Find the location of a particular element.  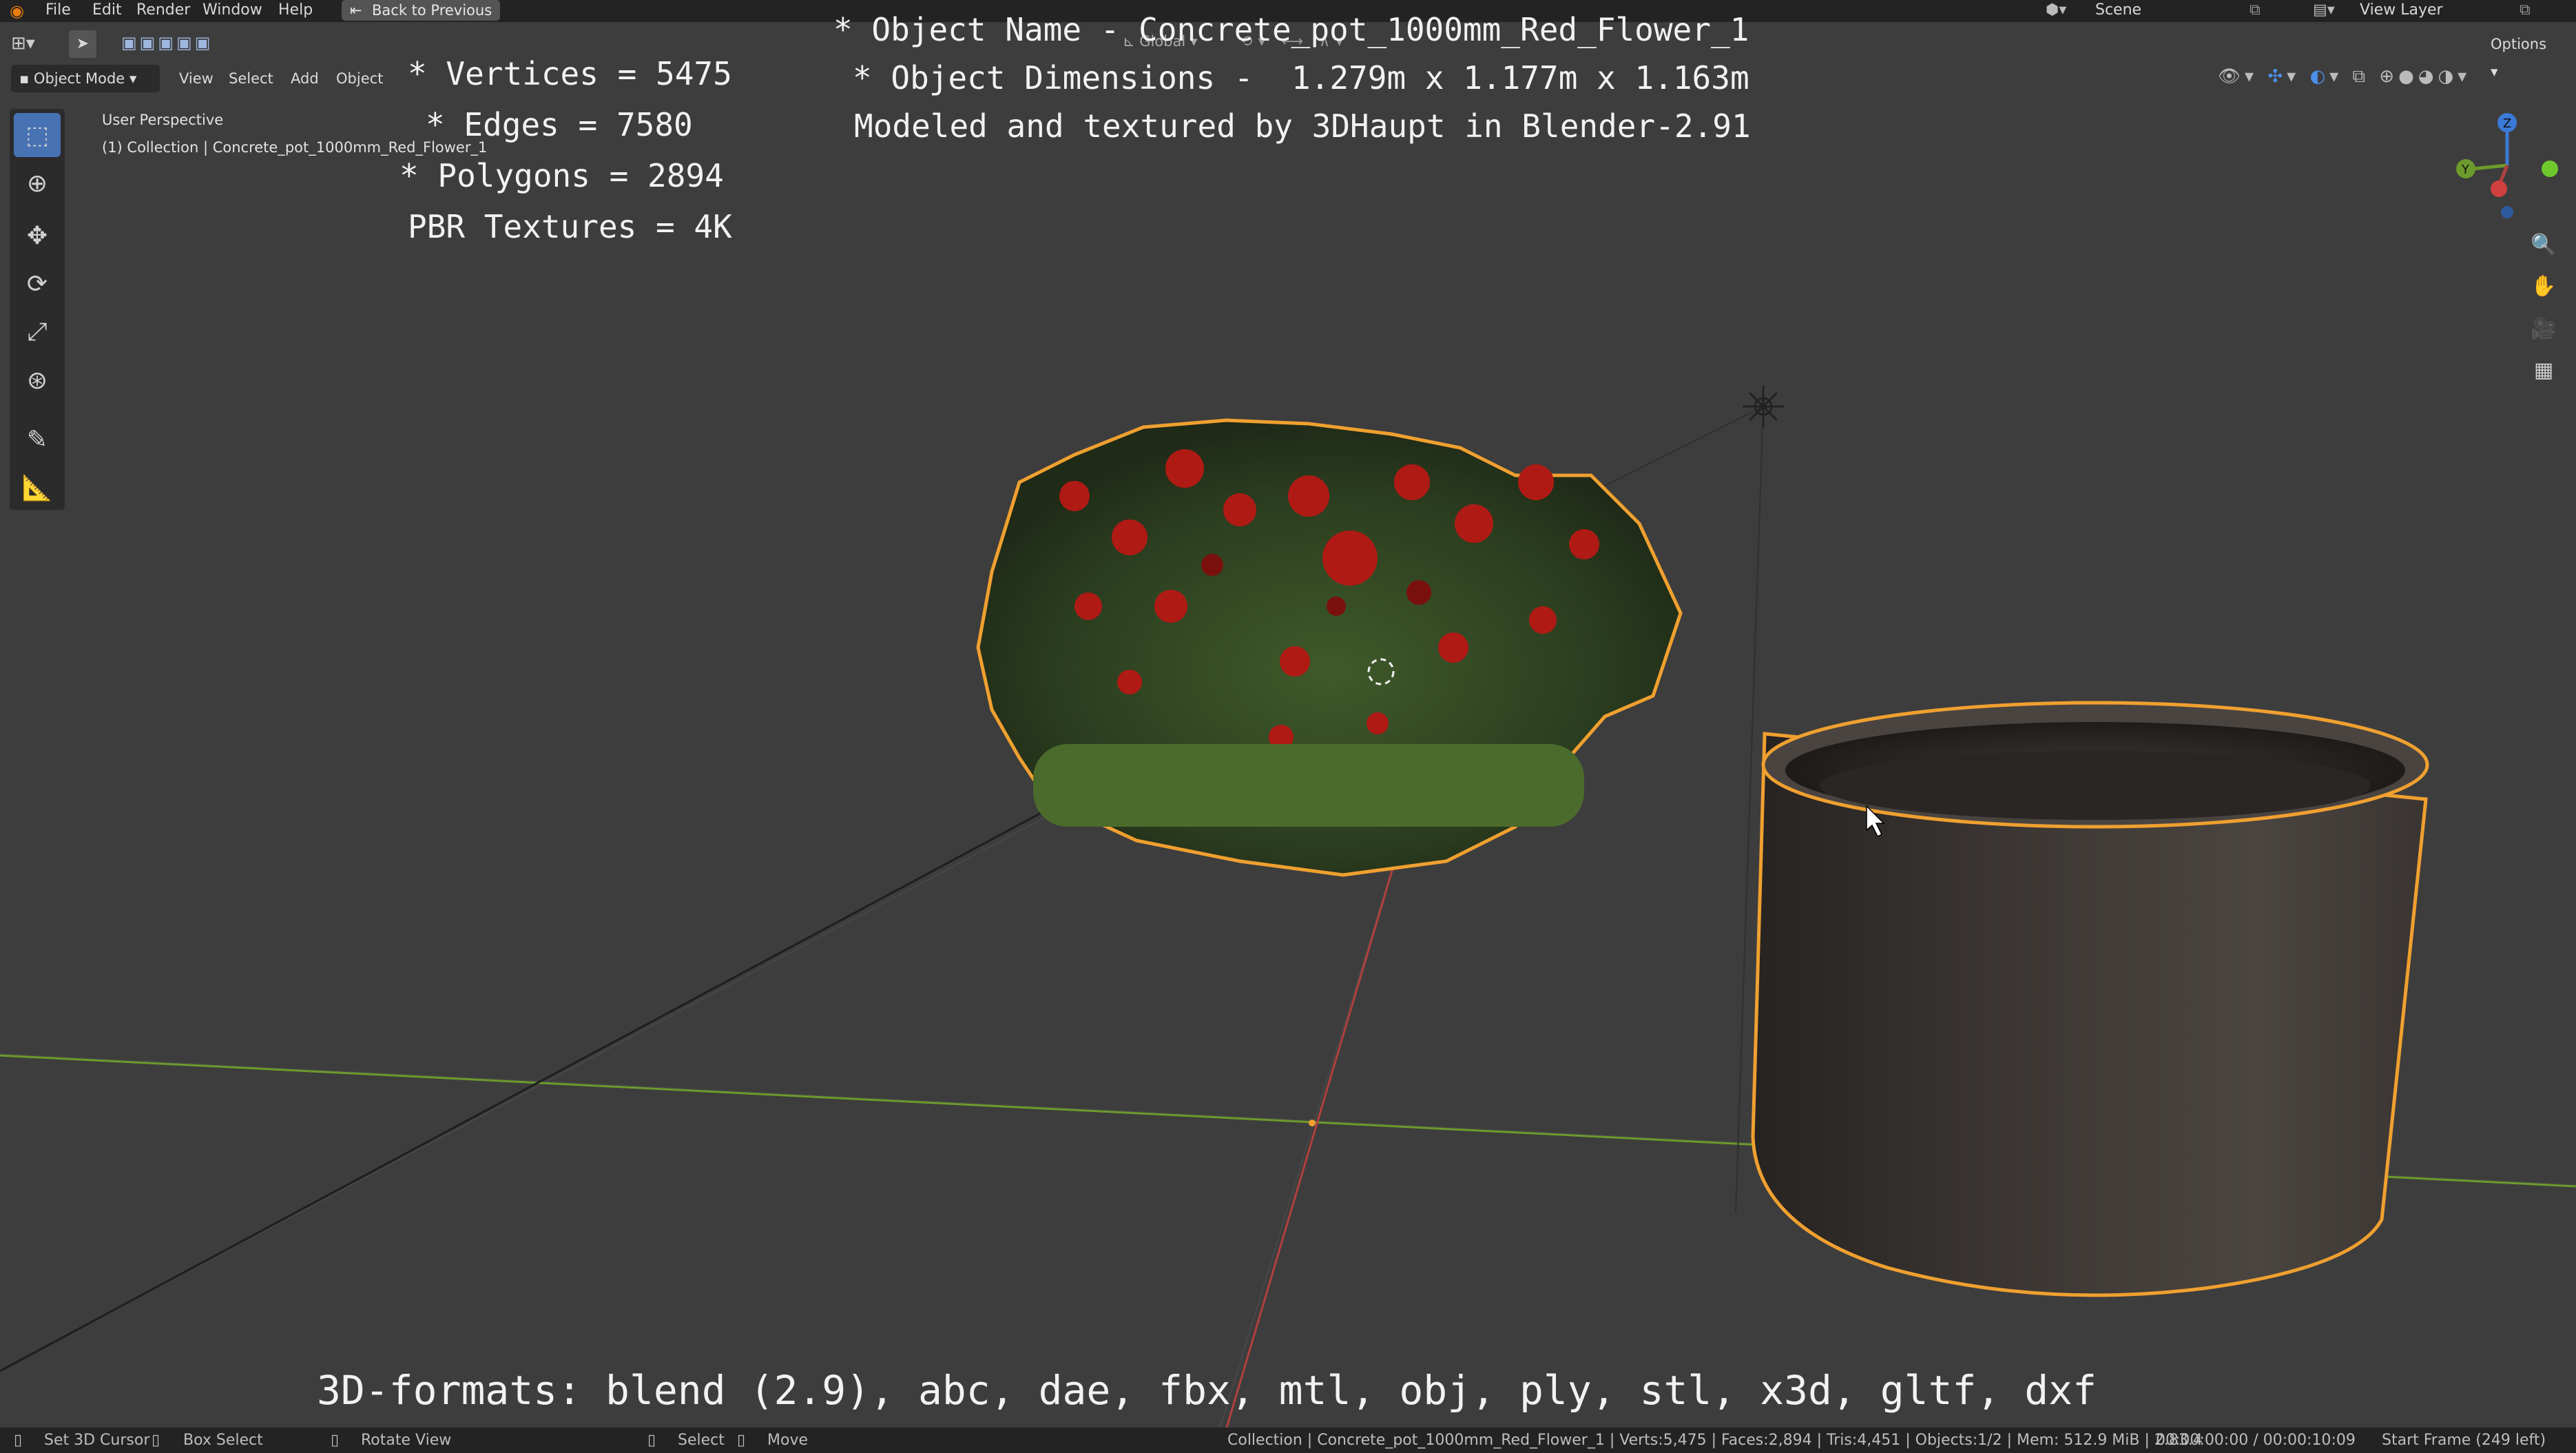

object-mode-icon: ▪ is located at coordinates (27, 78).